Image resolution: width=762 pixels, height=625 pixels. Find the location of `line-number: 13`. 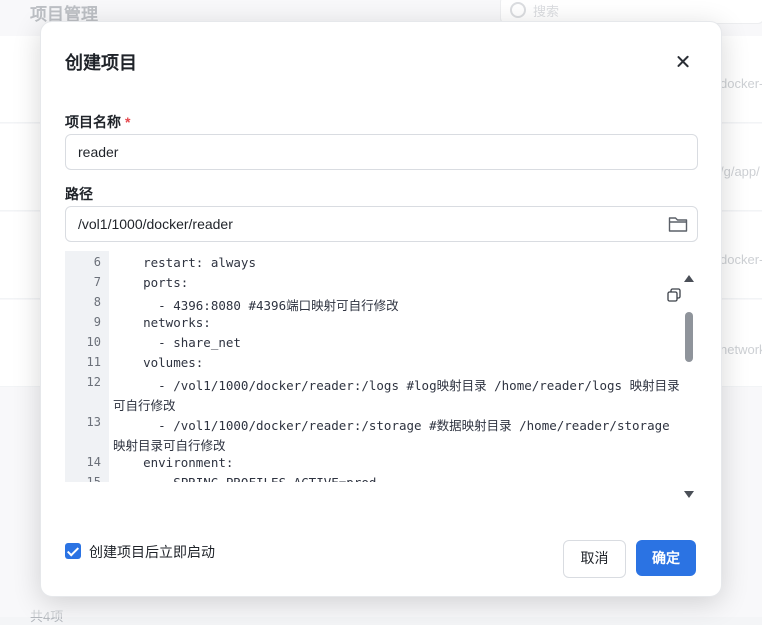

line-number: 13 is located at coordinates (93, 422).